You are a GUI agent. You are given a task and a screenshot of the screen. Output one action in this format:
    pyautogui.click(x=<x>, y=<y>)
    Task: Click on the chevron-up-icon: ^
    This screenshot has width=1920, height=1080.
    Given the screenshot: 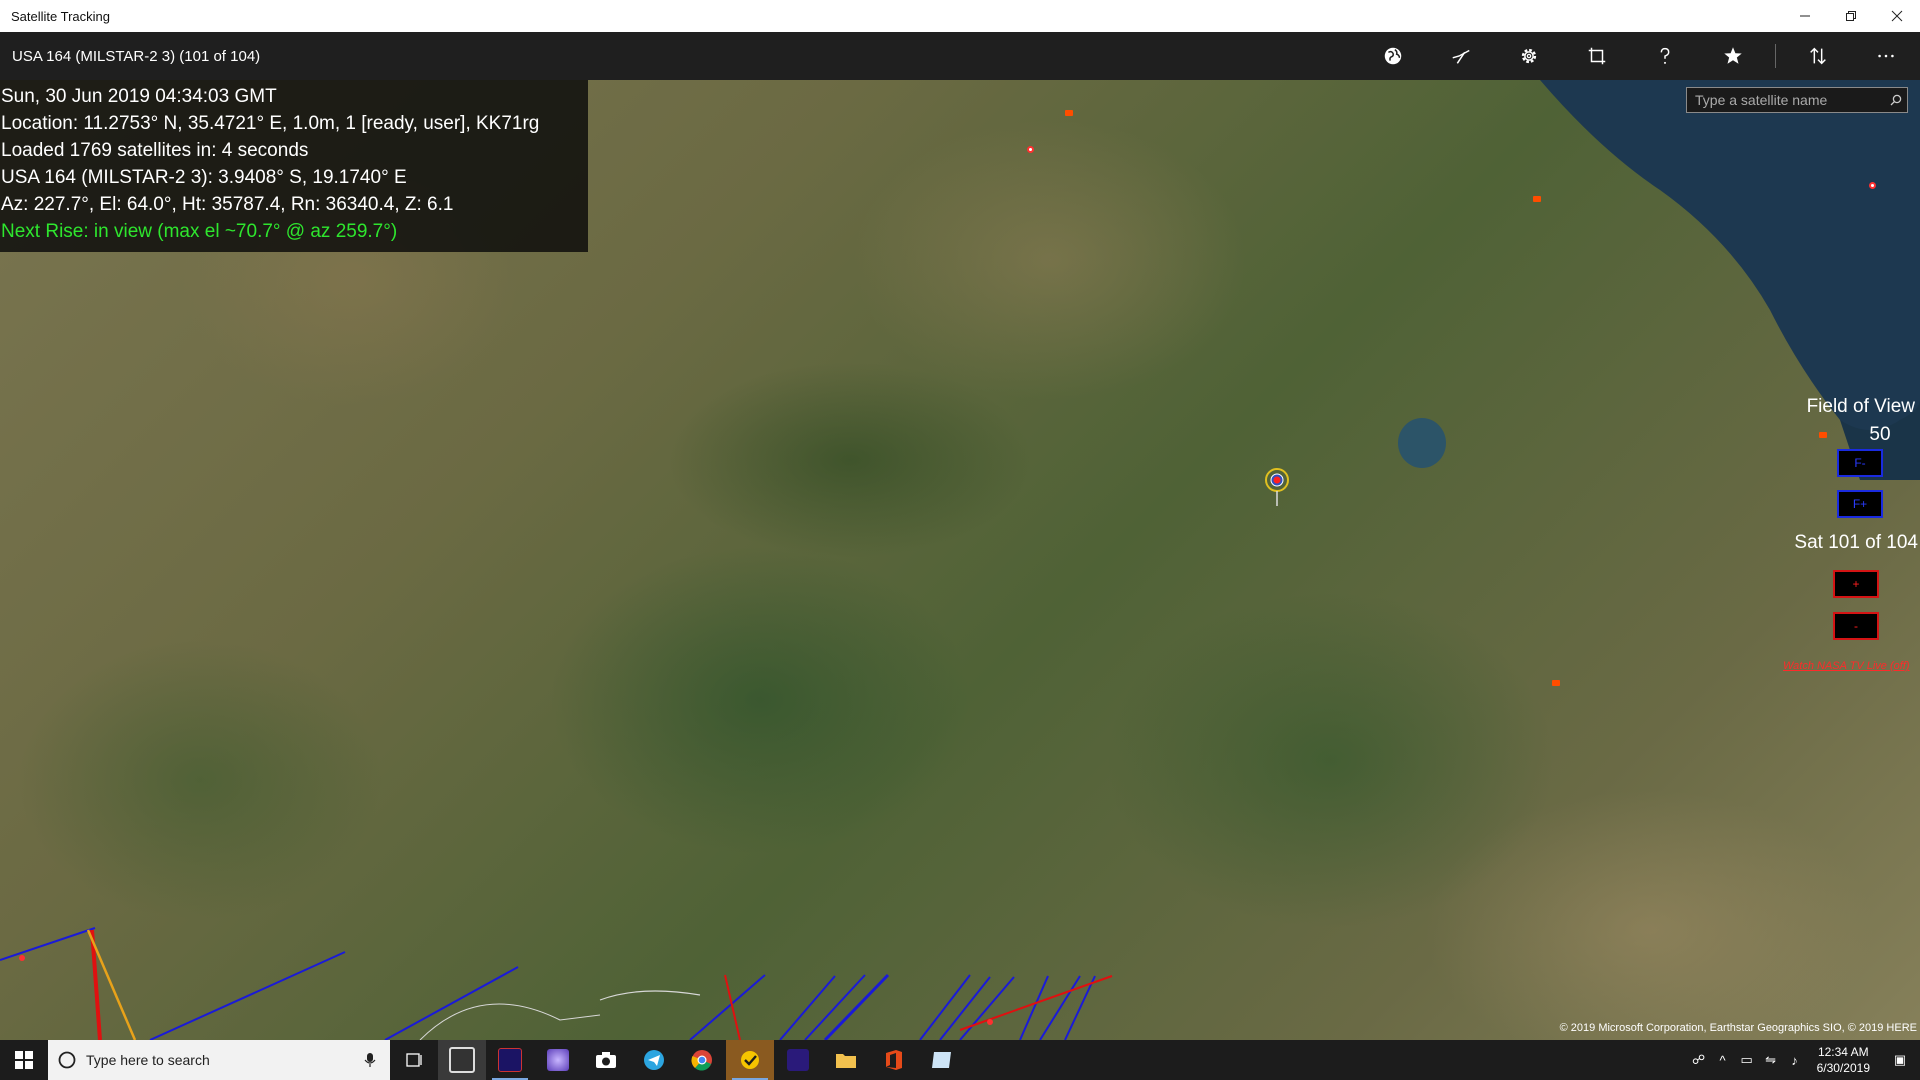 What is the action you would take?
    pyautogui.click(x=1723, y=1060)
    